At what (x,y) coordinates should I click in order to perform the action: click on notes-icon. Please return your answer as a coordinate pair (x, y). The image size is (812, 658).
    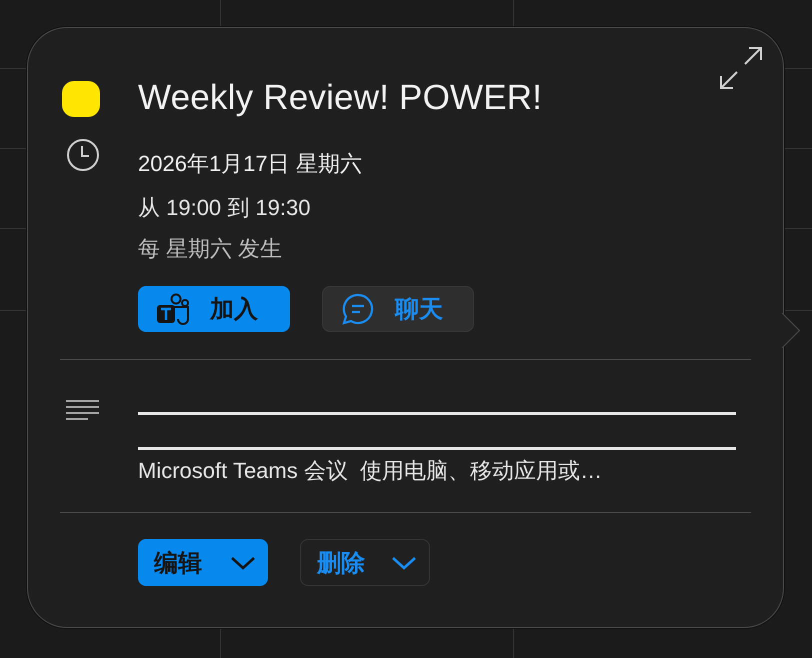
    Looking at the image, I should click on (83, 410).